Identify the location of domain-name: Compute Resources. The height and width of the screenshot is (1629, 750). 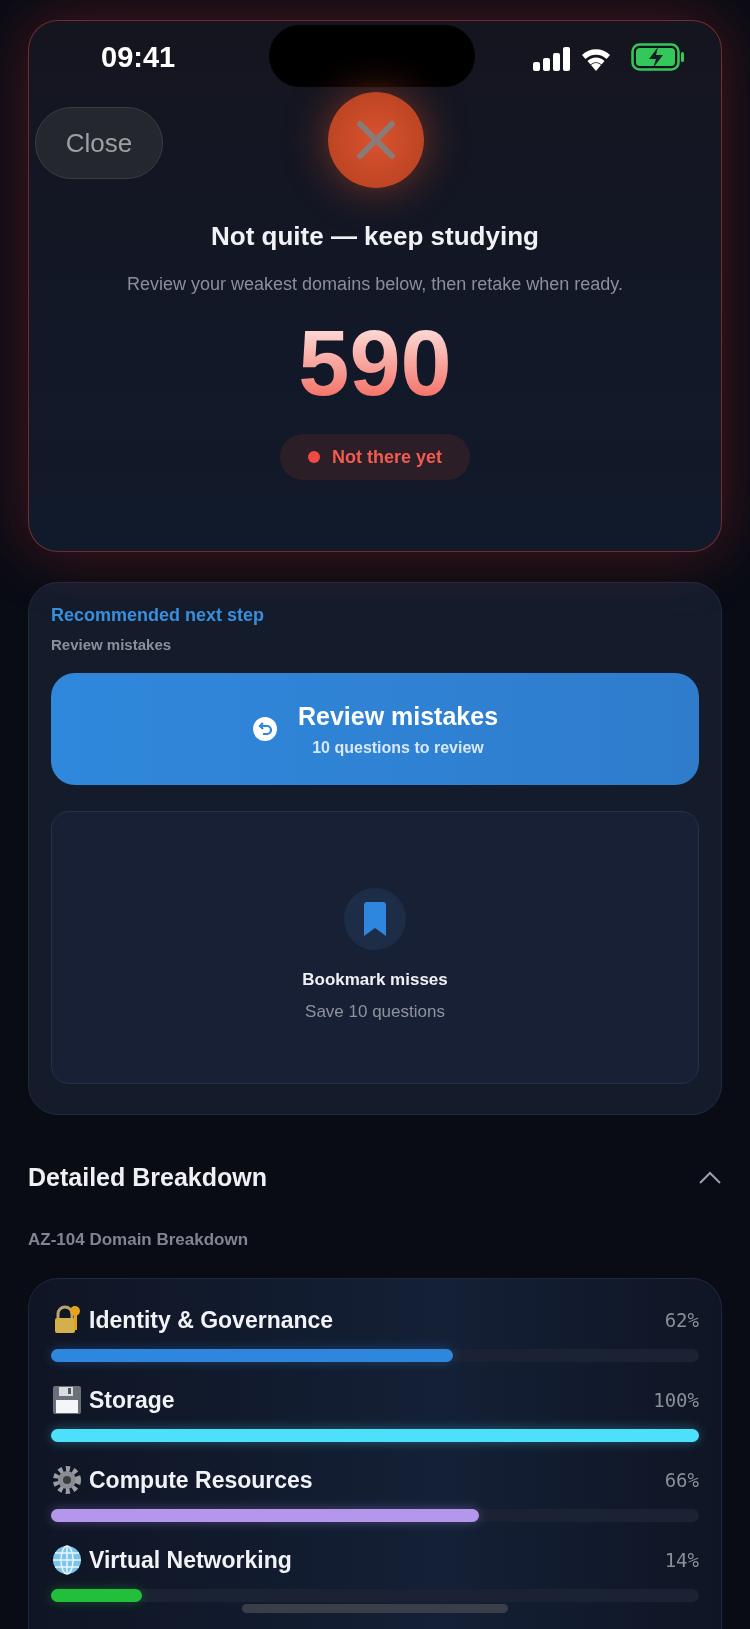
(201, 1480).